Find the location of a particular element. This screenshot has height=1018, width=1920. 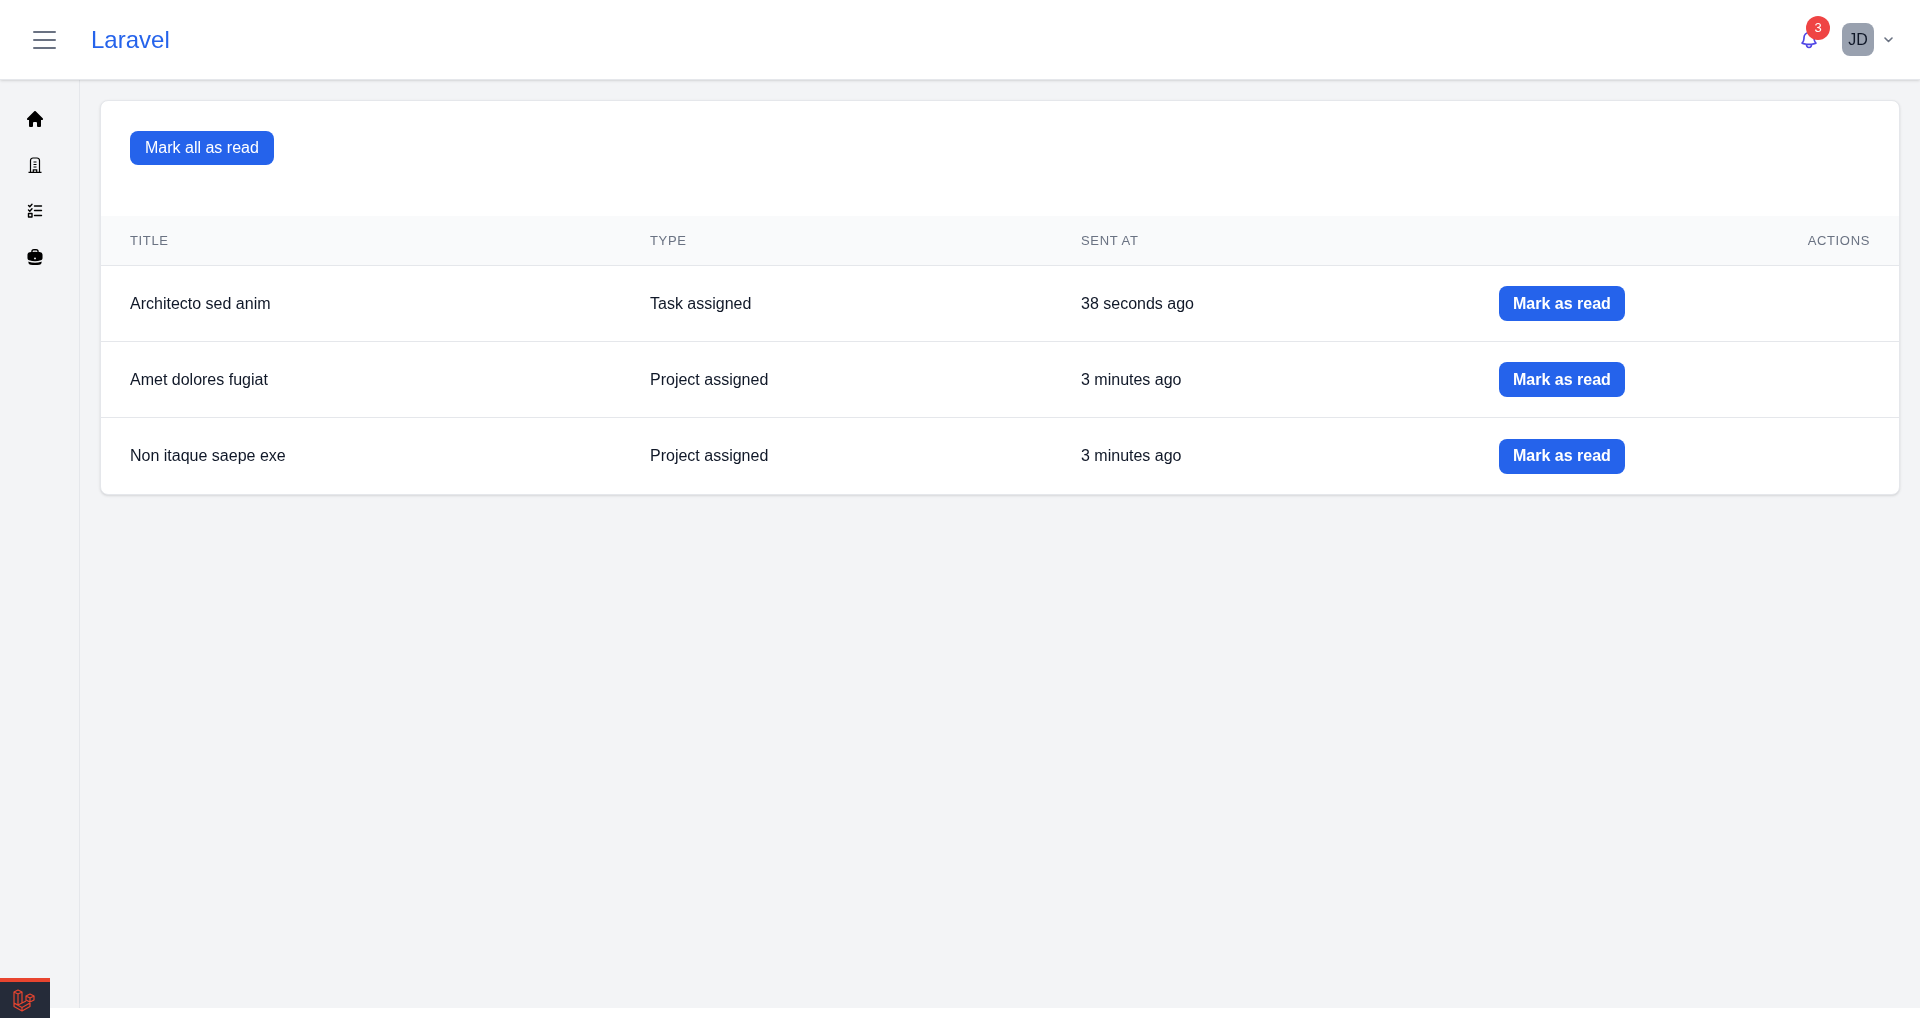

menu-icon is located at coordinates (44, 39).